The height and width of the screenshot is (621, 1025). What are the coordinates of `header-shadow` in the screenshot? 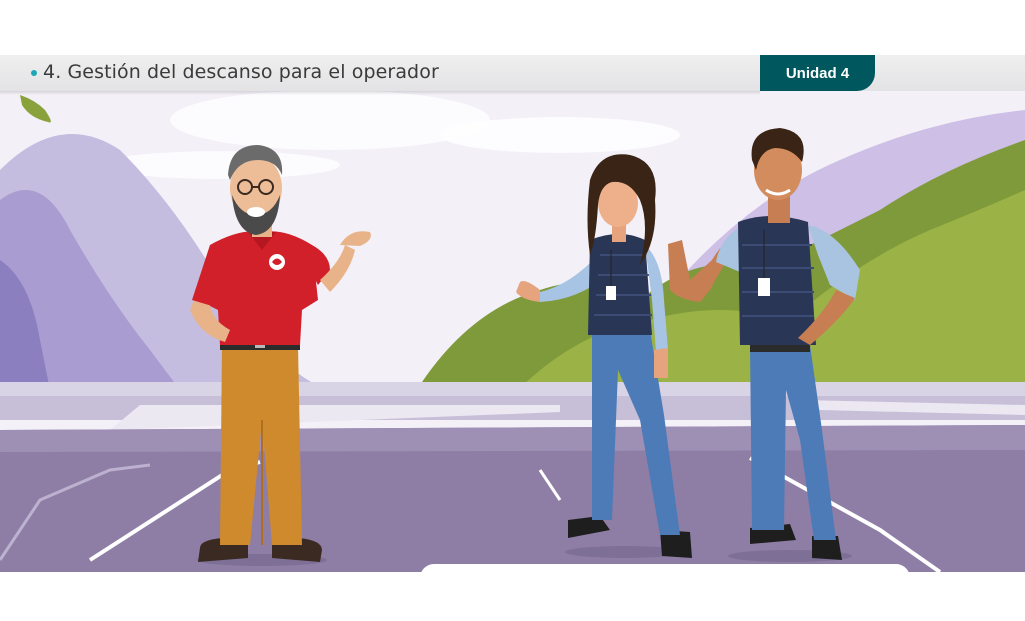 It's located at (380, 93).